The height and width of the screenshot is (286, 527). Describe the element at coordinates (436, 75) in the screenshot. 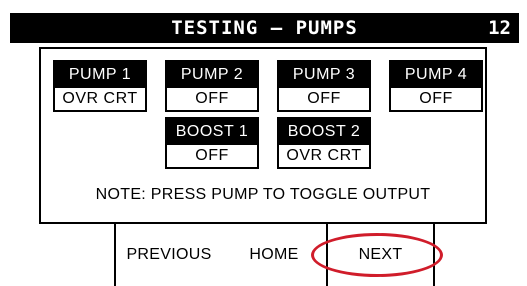

I see `pump-4-label: PUMP 4` at that location.